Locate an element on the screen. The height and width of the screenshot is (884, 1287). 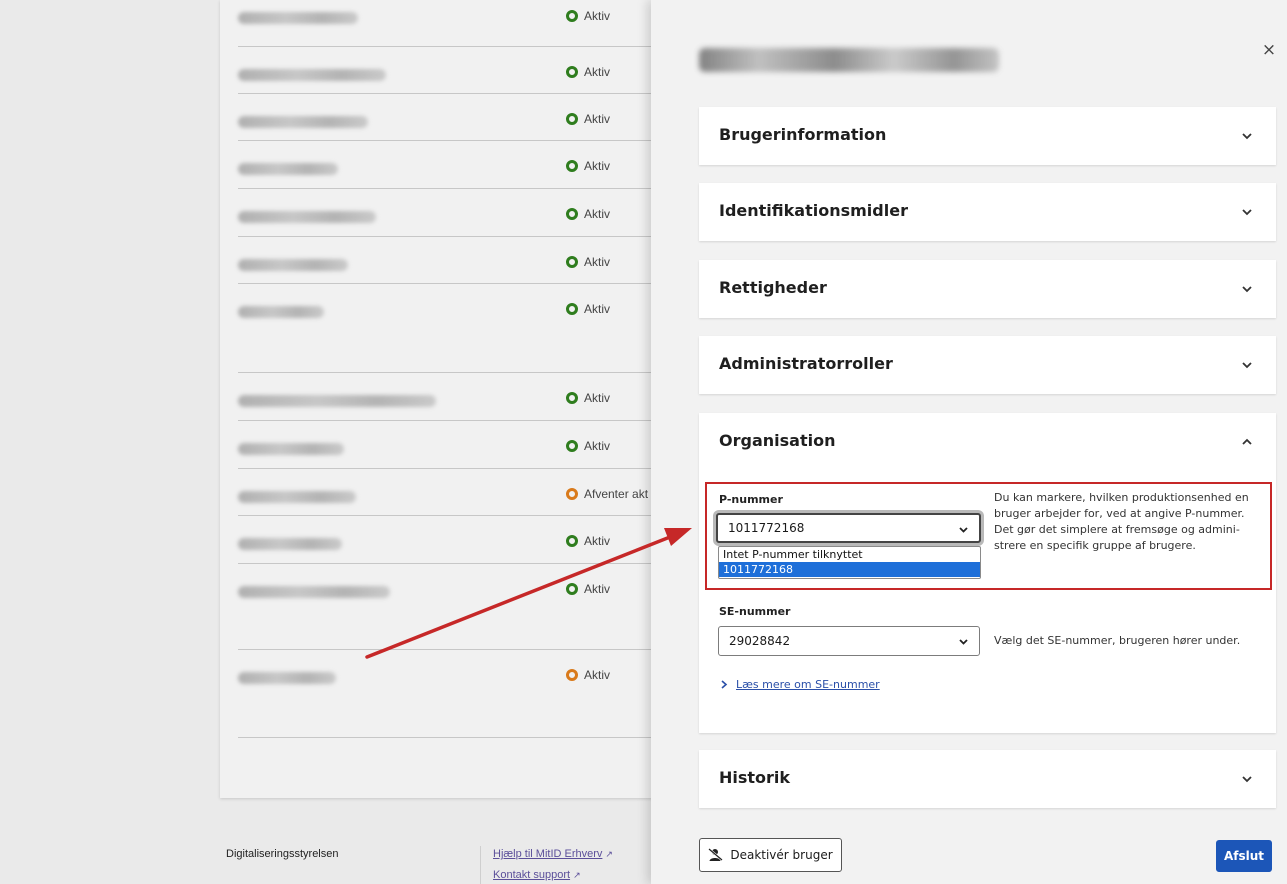
se-number-read-more-link: Læs mere om SE-nummer is located at coordinates (800, 684).